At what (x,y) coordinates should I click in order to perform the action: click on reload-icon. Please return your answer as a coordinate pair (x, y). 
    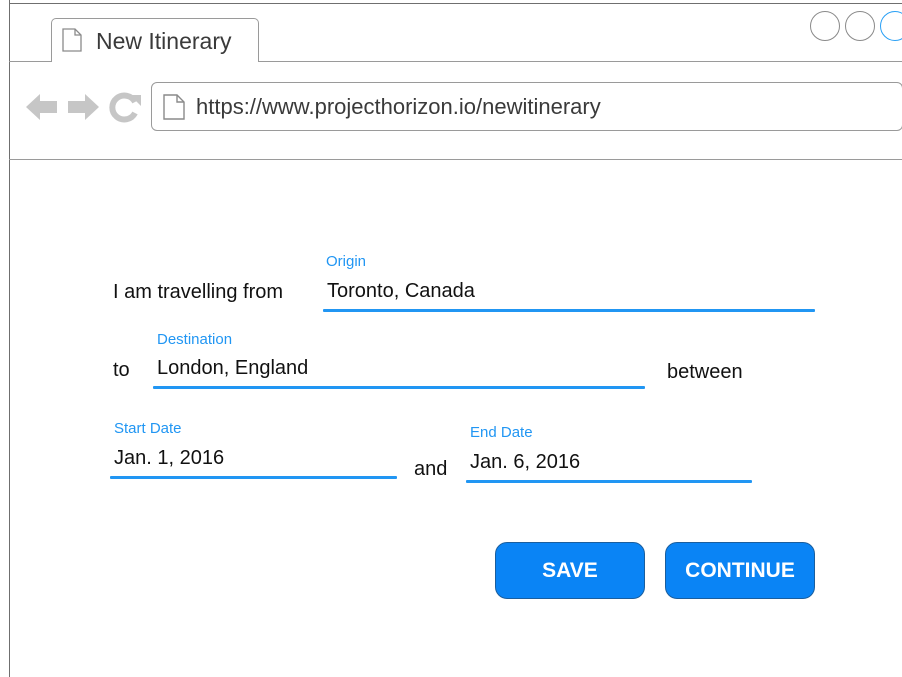
    Looking at the image, I should click on (125, 107).